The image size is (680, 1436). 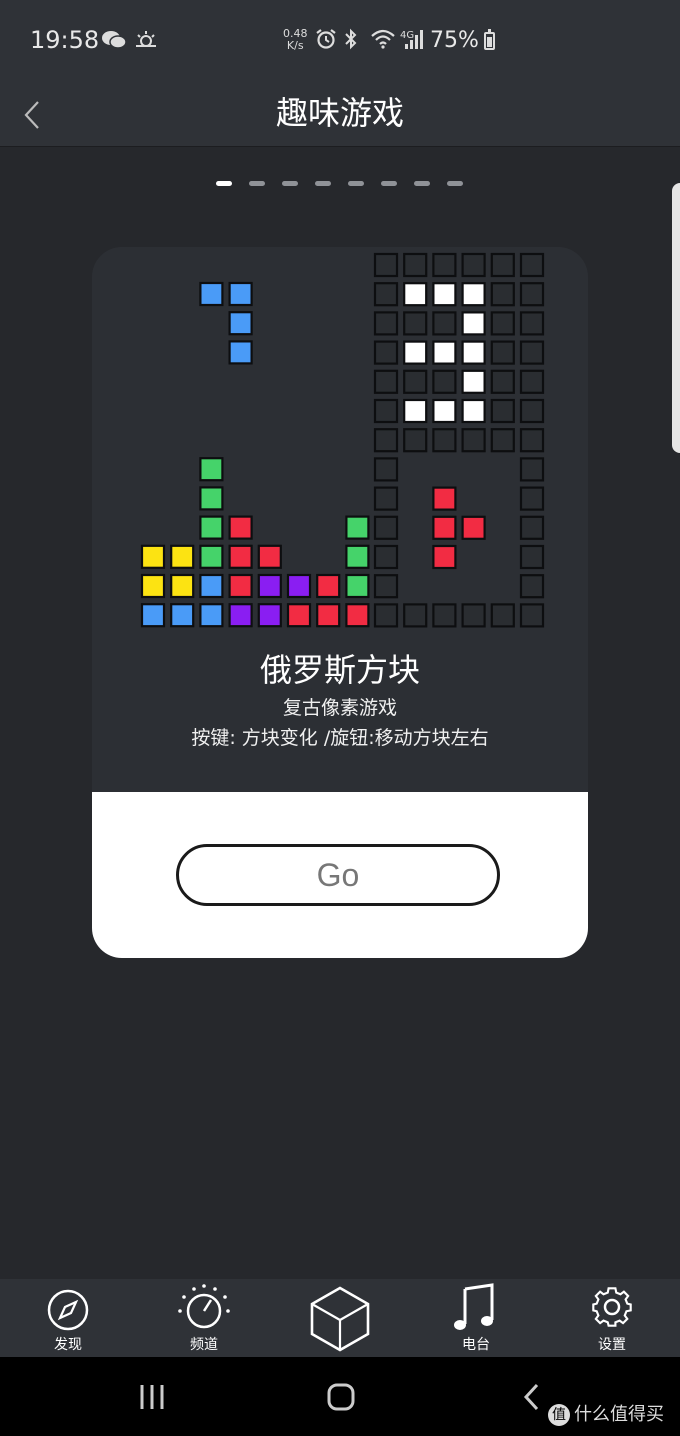 I want to click on bottom-nav: 发现 频道 电台 设置, so click(x=340, y=1318).